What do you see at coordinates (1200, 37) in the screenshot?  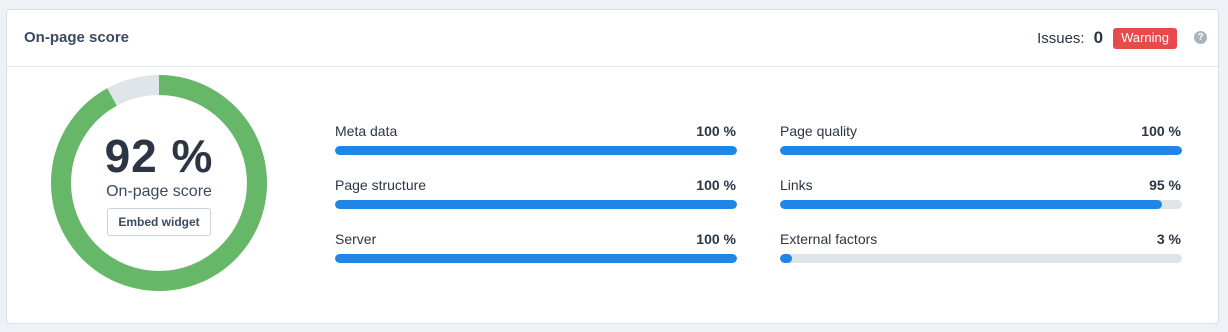 I see `help-icon: ?` at bounding box center [1200, 37].